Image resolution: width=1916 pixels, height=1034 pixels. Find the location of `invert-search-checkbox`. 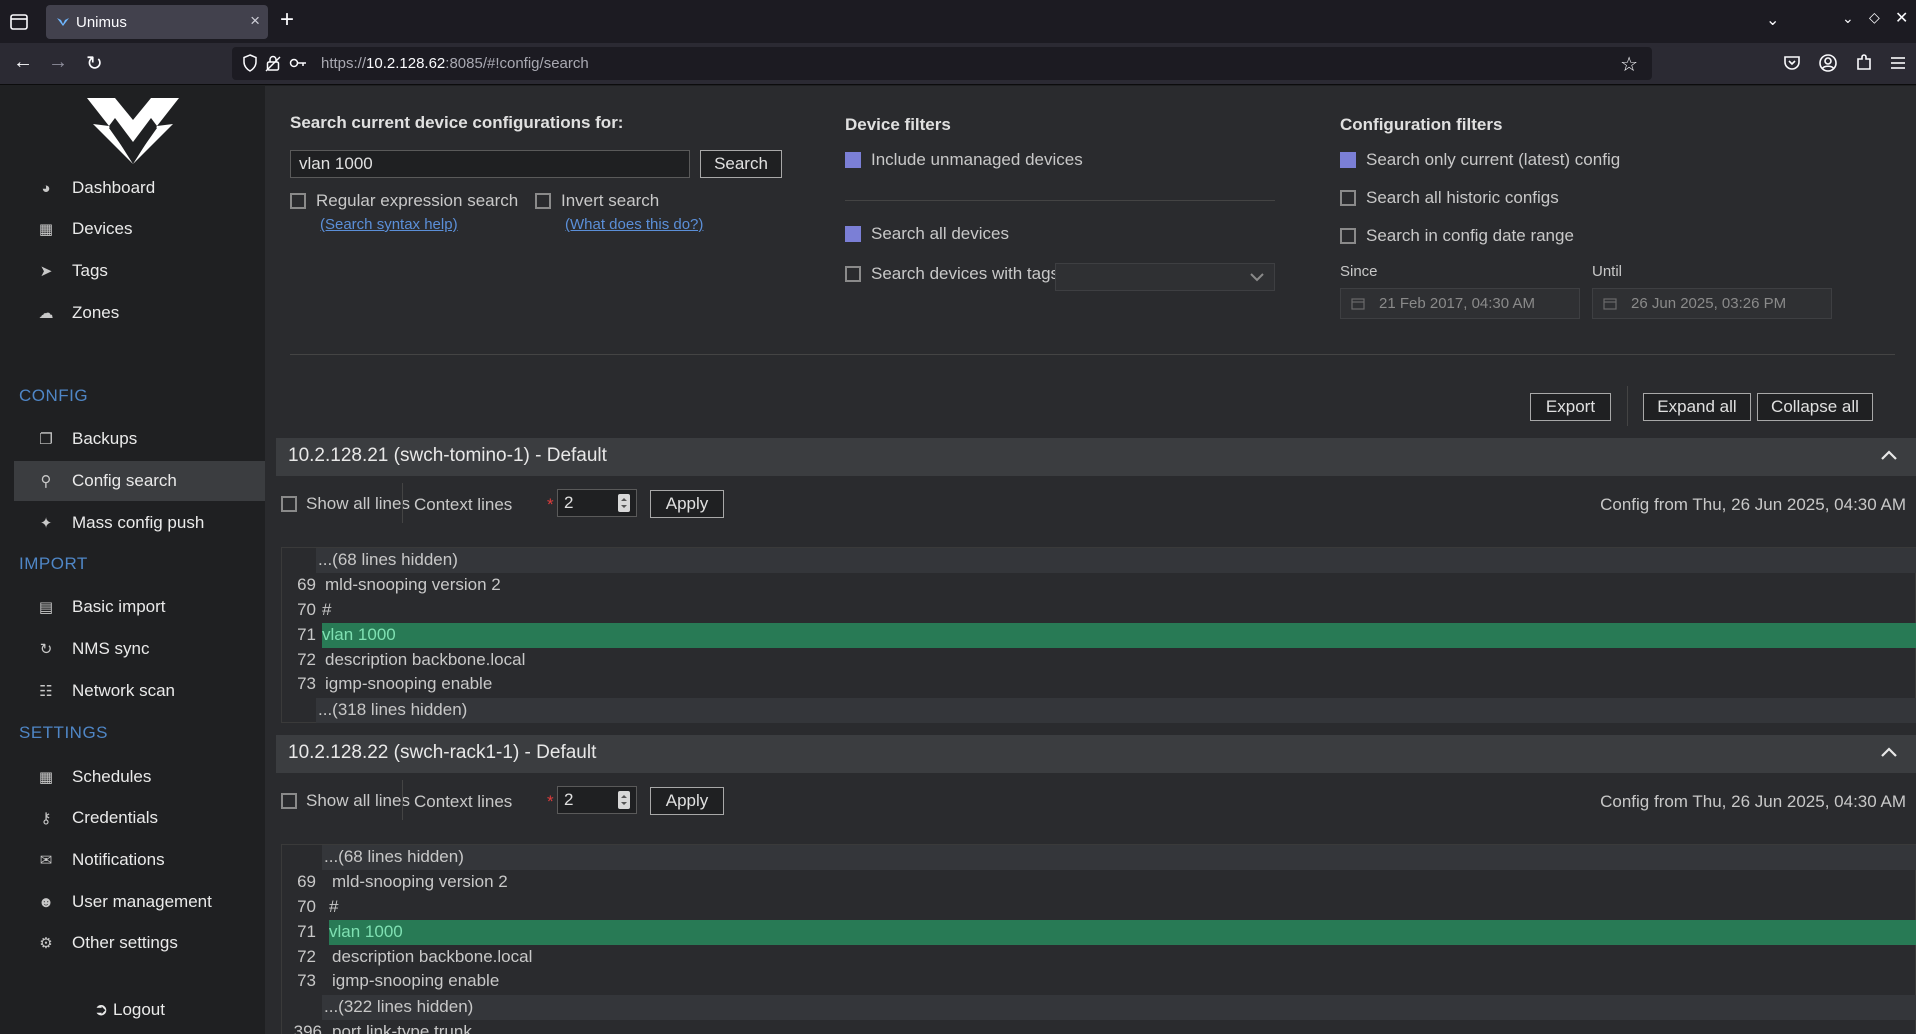

invert-search-checkbox is located at coordinates (543, 201).